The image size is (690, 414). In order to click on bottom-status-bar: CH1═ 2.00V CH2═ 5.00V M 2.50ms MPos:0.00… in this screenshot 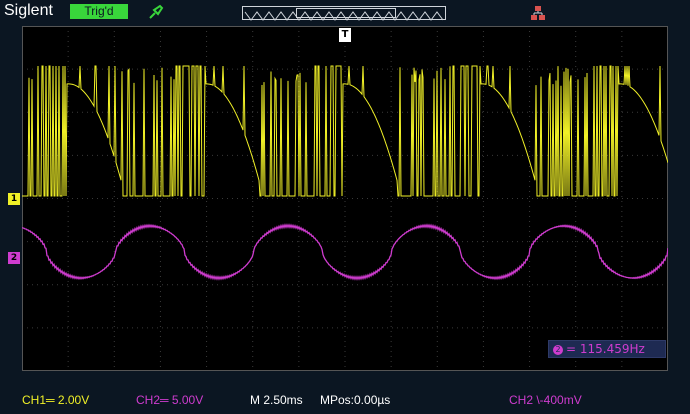, I will do `click(345, 402)`.